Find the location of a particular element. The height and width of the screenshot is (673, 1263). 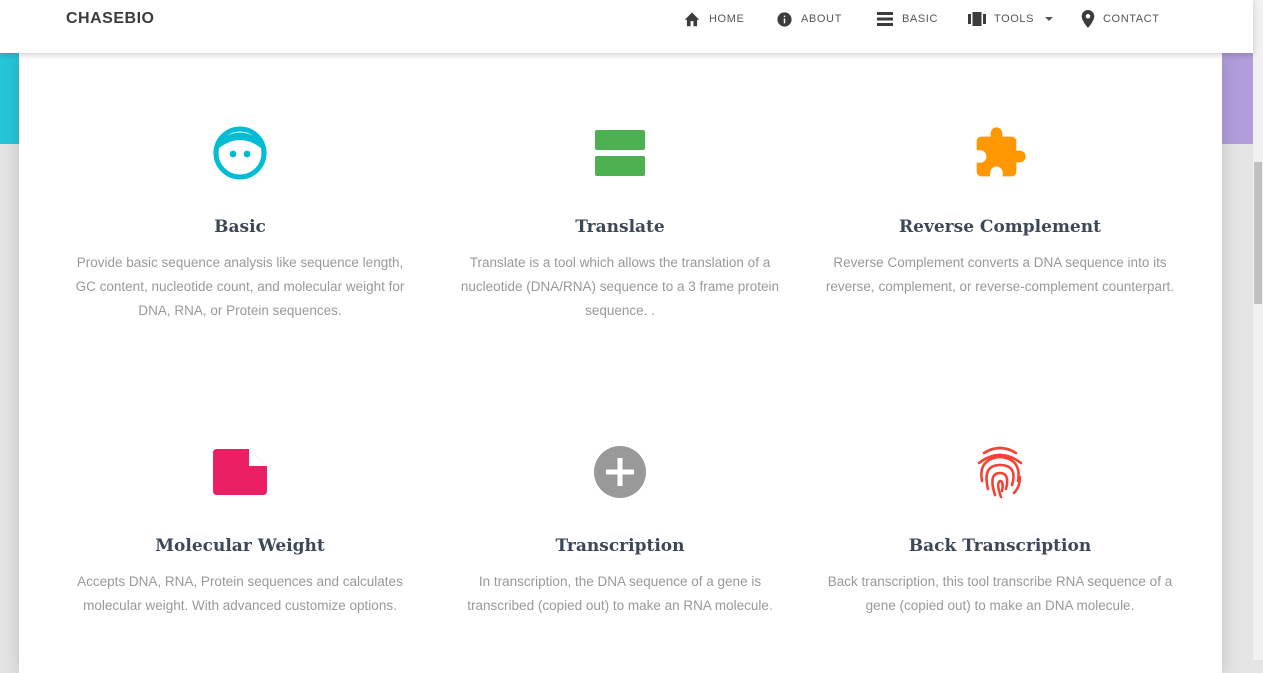

top-navbar: CHASEBIO HOME ABOUT BASIC TOOLS CONTACT is located at coordinates (626, 26).